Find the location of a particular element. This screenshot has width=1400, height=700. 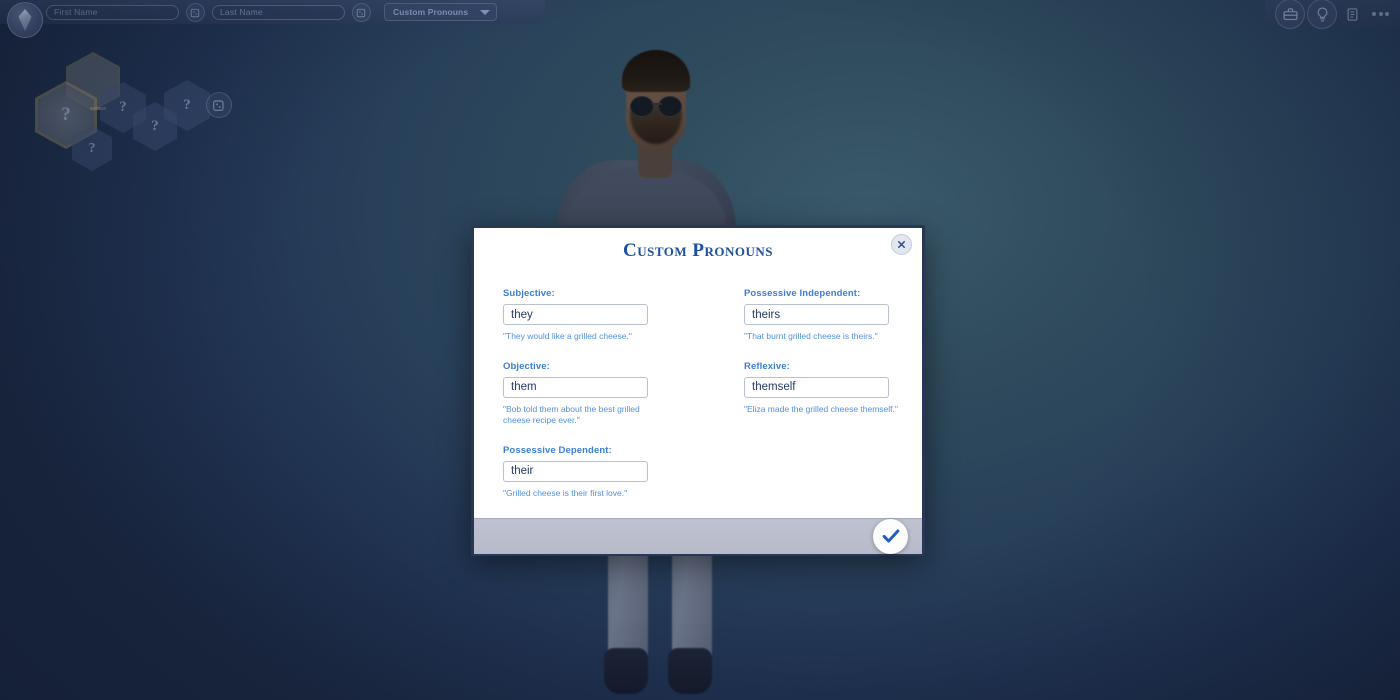

last-name-input: Last Name is located at coordinates (278, 12).